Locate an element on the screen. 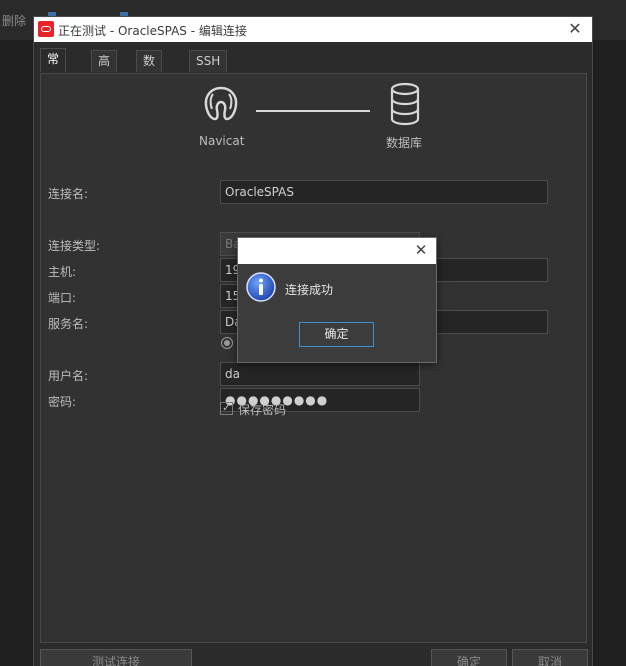 The width and height of the screenshot is (626, 666). window-titlebar: 正在测试 - OracleSPAS - 编辑连接 ✕ is located at coordinates (313, 29).